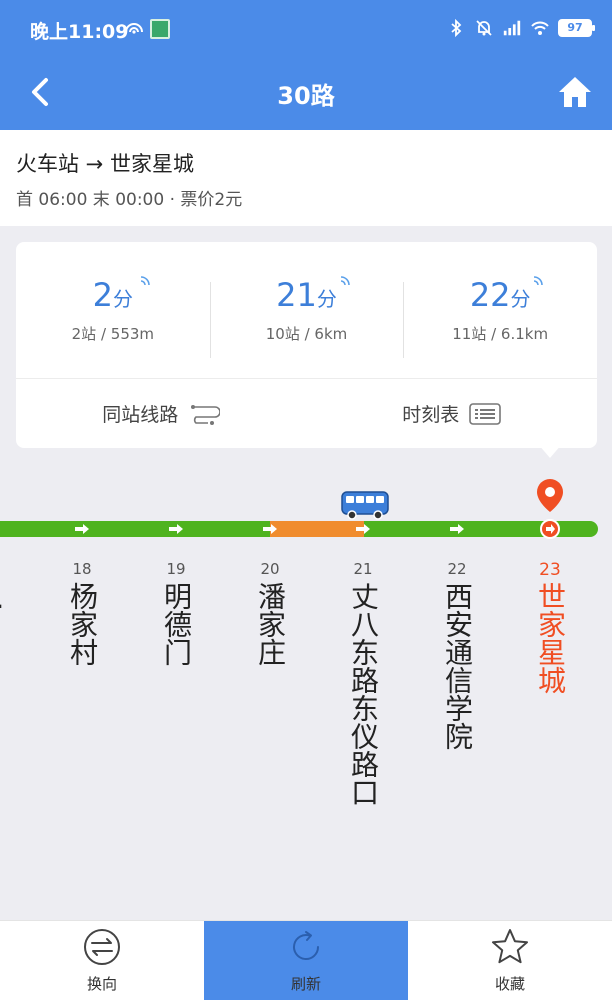 This screenshot has width=612, height=1000. What do you see at coordinates (317, 529) in the screenshot?
I see `route-line-congested-segment` at bounding box center [317, 529].